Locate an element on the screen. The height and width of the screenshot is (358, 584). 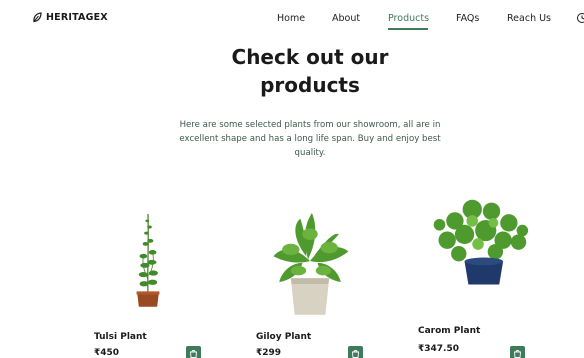
product-price: ₹450 is located at coordinates (107, 353).